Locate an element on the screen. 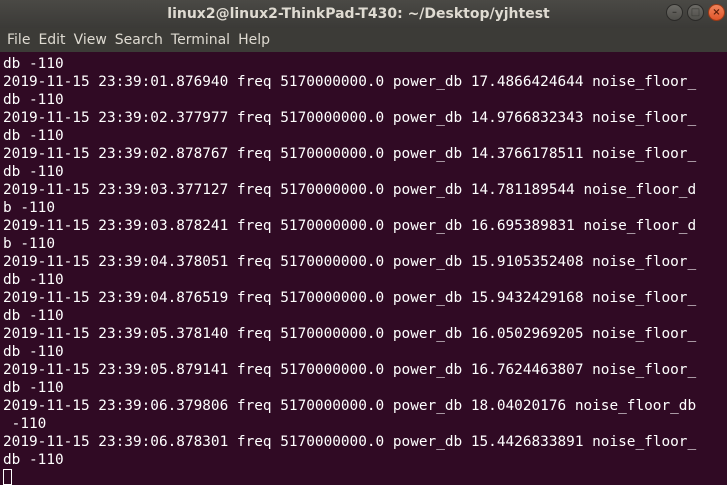  cursor is located at coordinates (7, 477).